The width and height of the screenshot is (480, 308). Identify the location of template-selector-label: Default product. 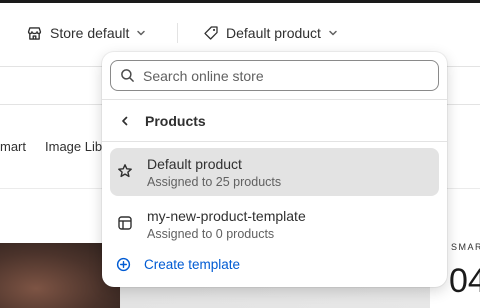
(273, 33).